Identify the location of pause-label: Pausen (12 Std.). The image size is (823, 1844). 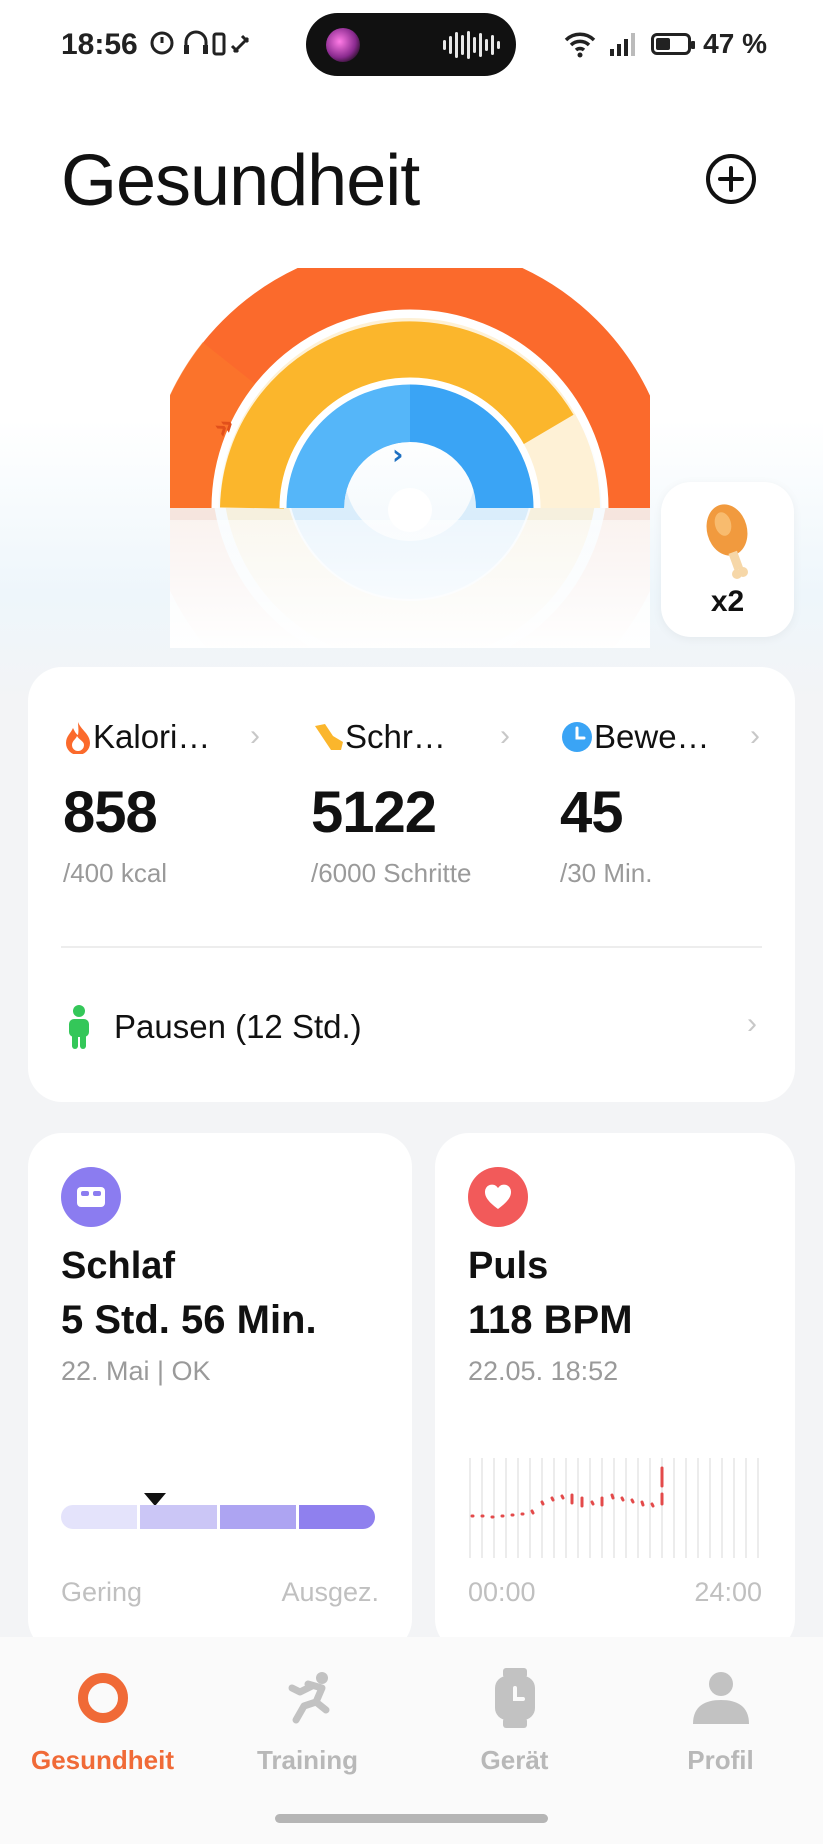
(238, 1026).